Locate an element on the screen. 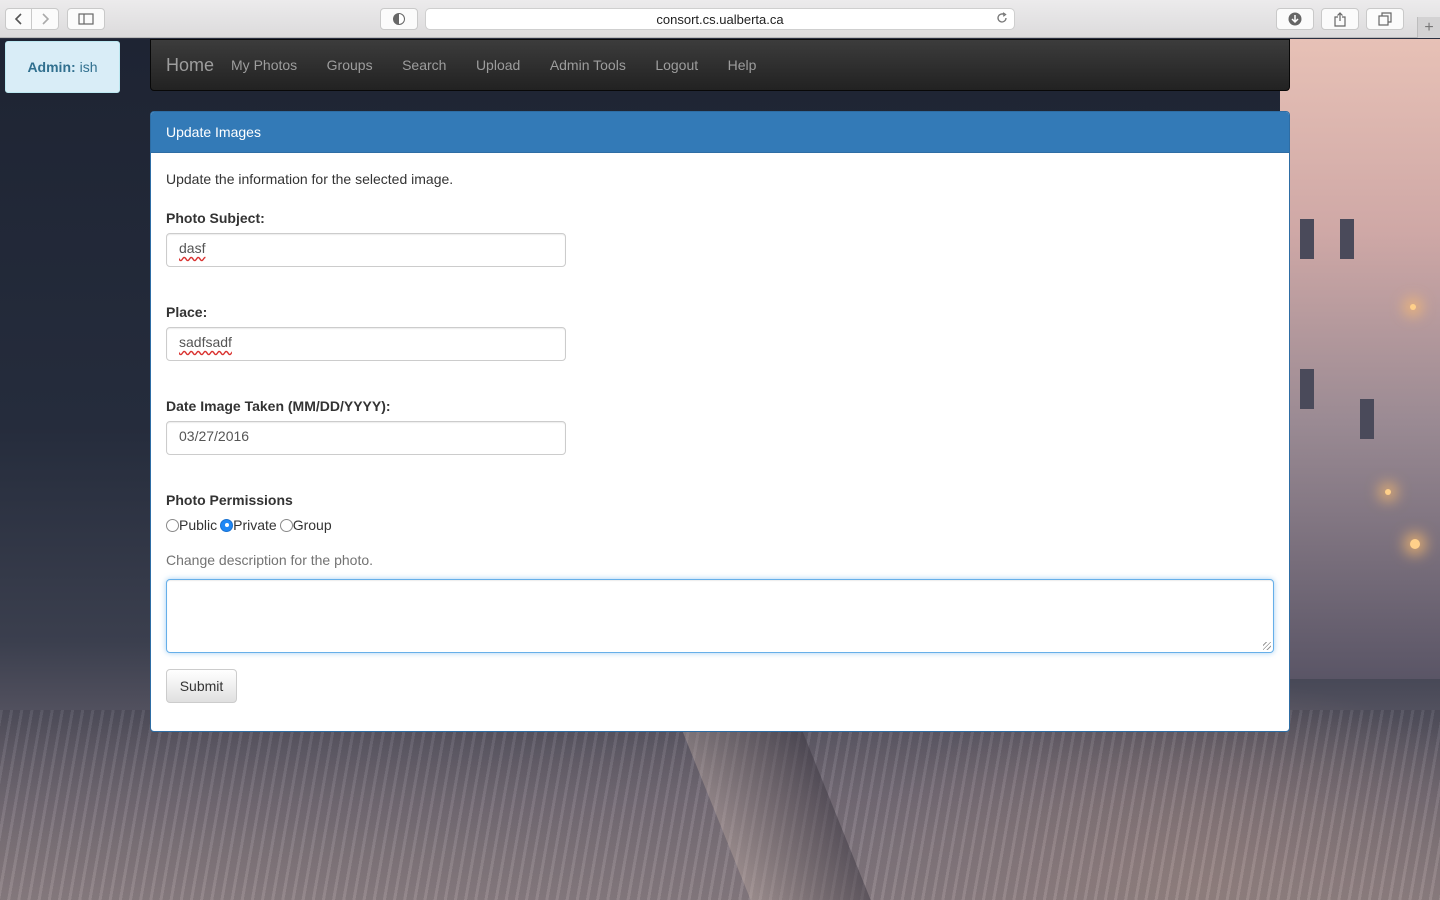 Image resolution: width=1440 pixels, height=900 pixels. nav-home: Home is located at coordinates (190, 65).